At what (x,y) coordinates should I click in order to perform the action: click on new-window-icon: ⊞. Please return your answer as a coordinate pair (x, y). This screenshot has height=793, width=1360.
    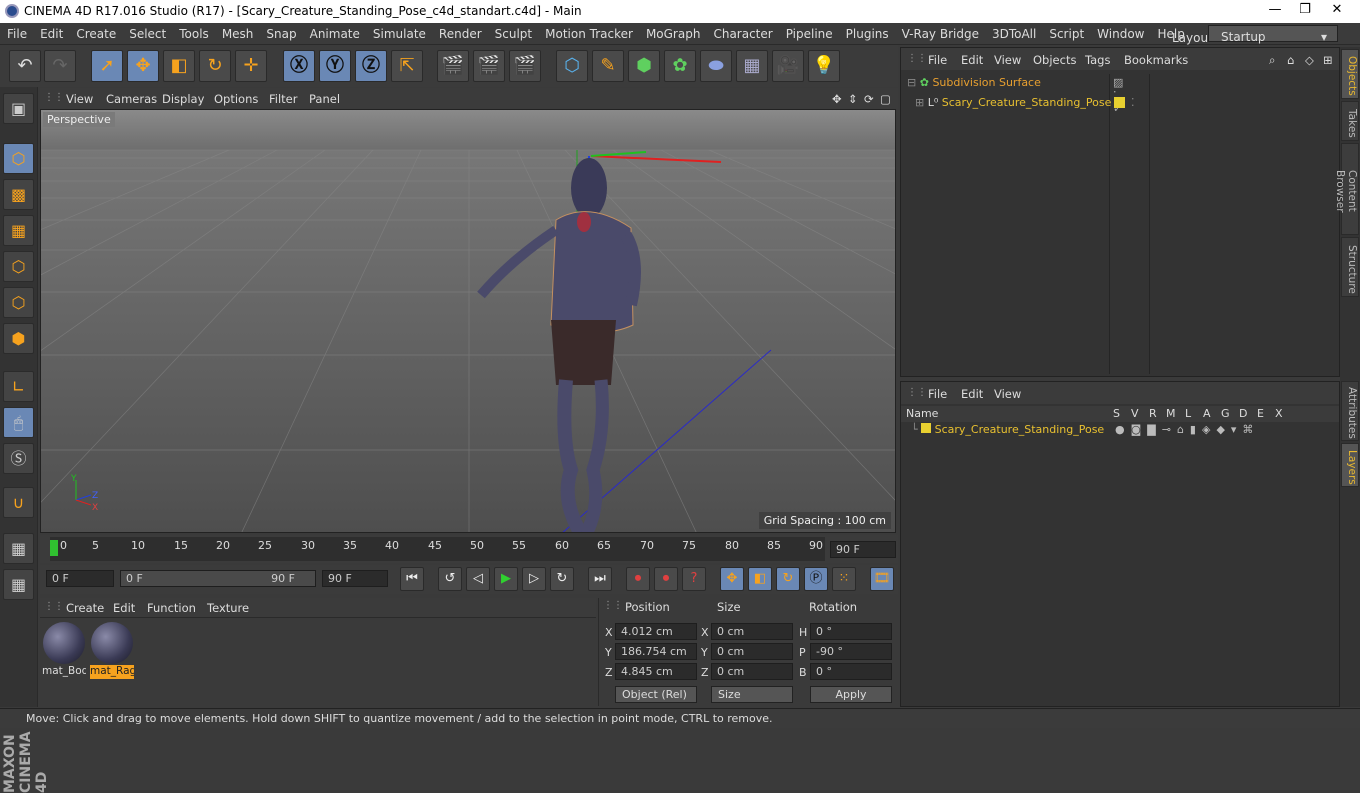
    Looking at the image, I should click on (1328, 60).